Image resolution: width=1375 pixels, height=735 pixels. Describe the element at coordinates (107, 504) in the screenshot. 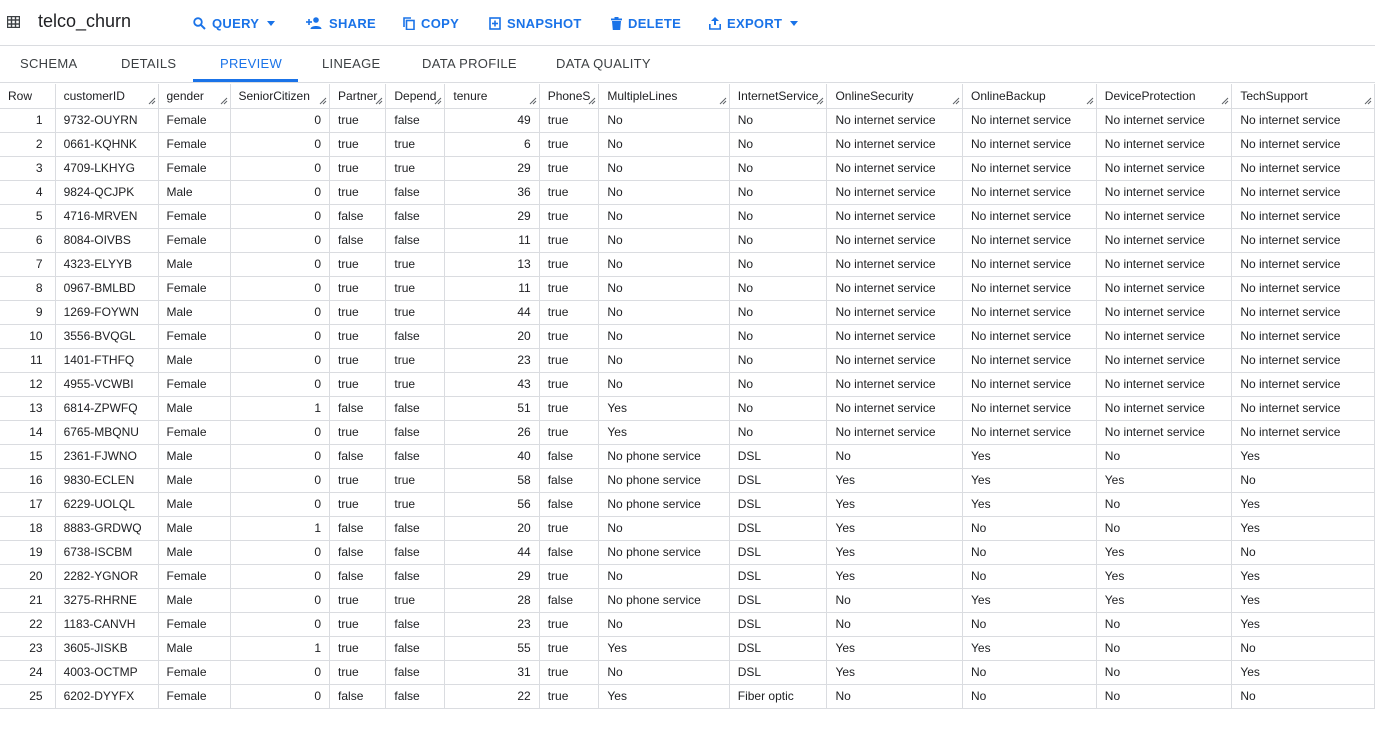

I see `table-cell: 6229-UOLQL` at that location.